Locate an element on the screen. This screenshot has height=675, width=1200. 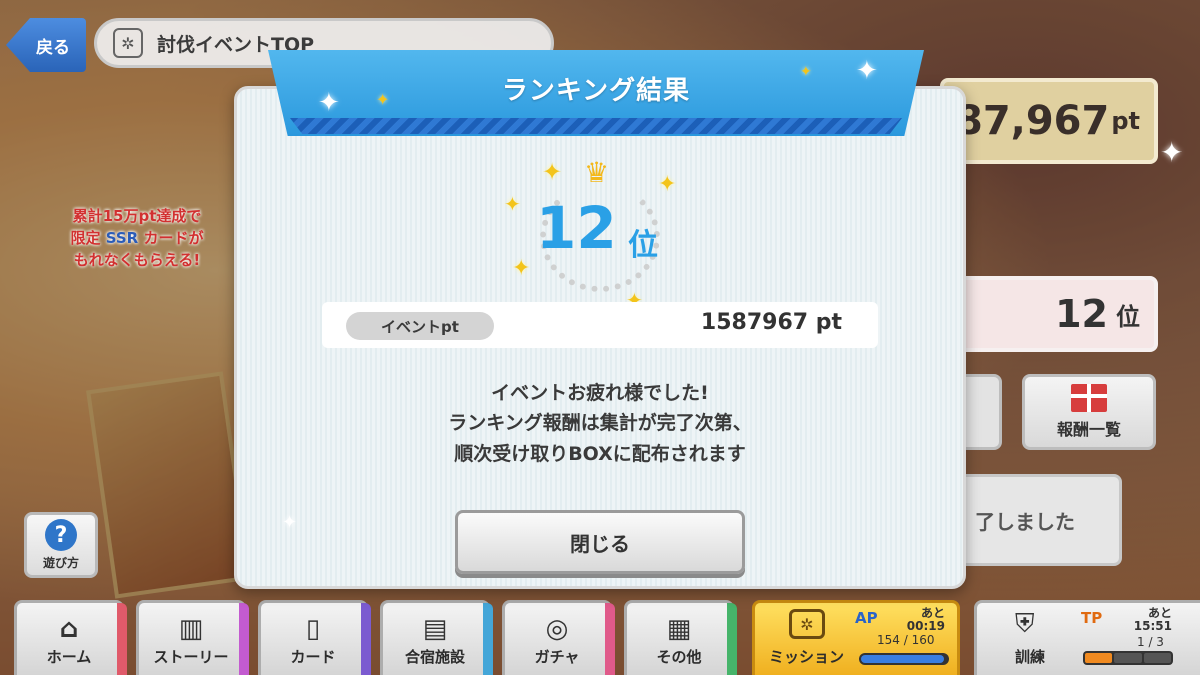
nav-item-label: ホーム is located at coordinates (69, 657).